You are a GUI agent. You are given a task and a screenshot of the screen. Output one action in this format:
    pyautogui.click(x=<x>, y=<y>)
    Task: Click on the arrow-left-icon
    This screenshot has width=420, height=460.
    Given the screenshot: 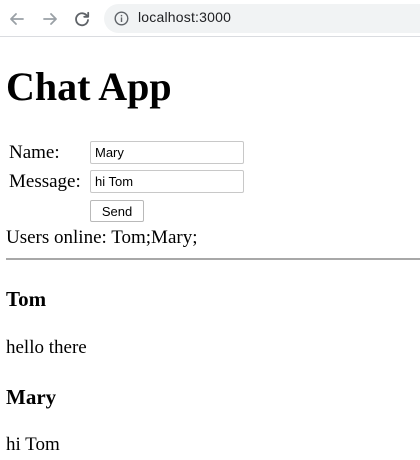 What is the action you would take?
    pyautogui.click(x=17, y=19)
    